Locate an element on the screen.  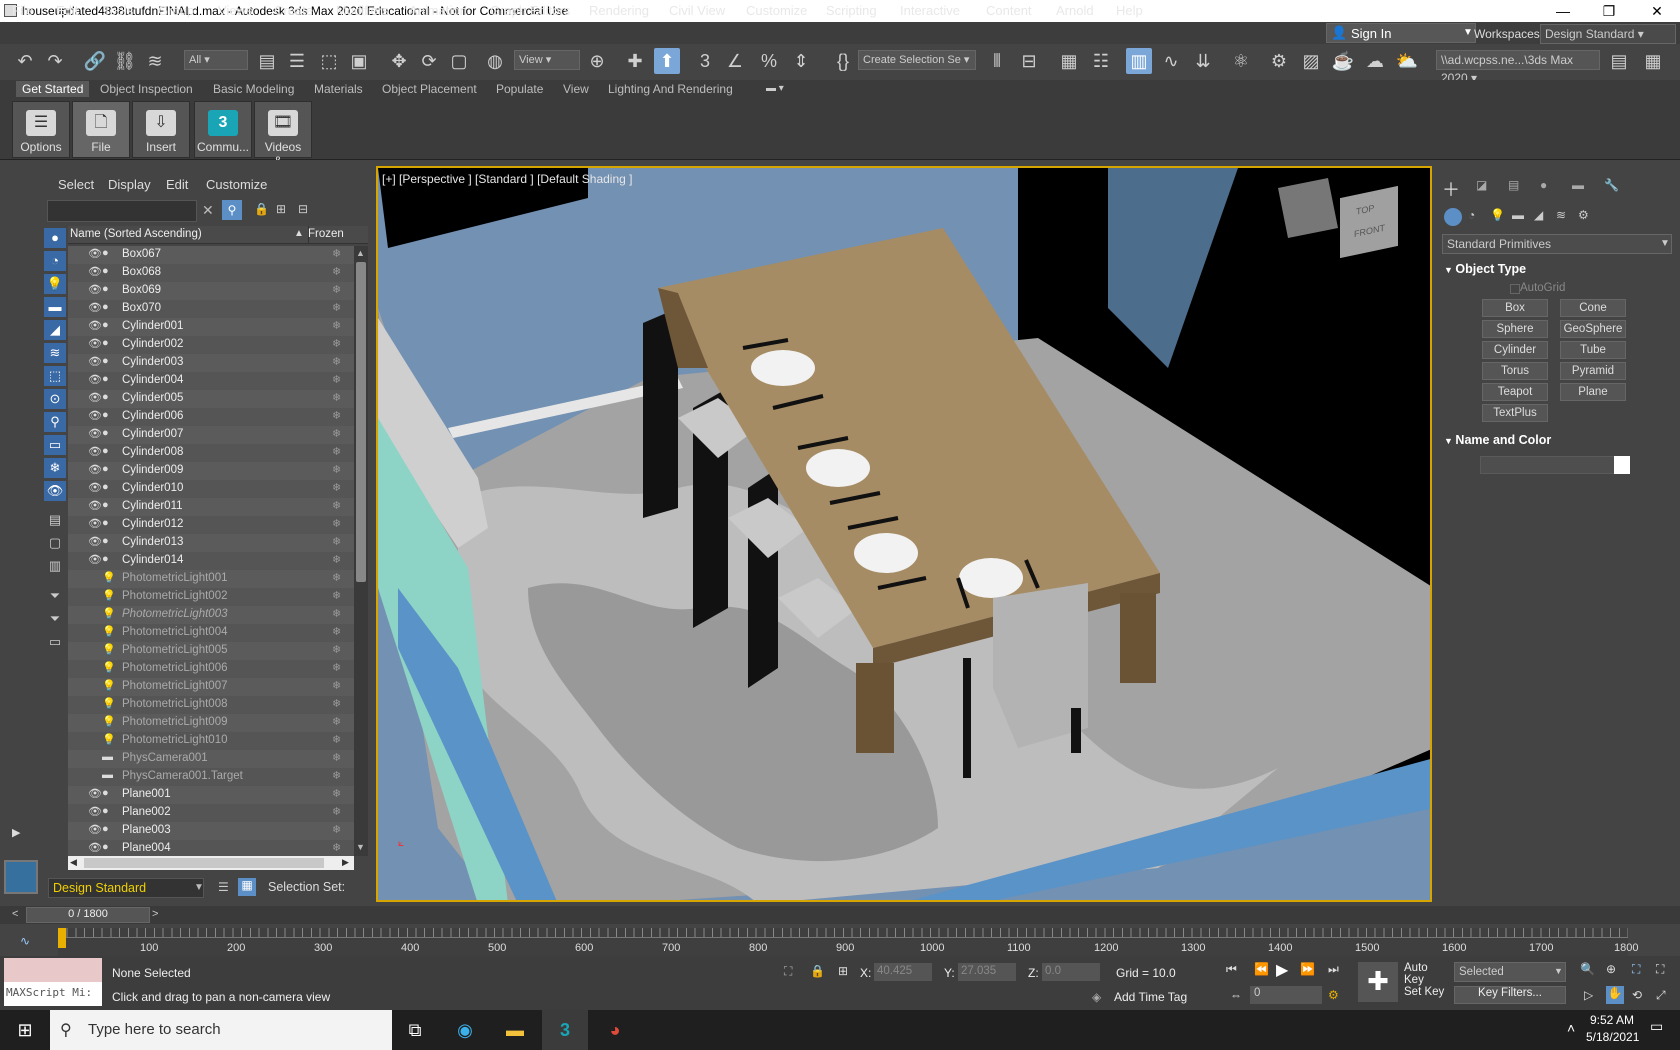
clear-search-icon: ✕ is located at coordinates (208, 210).